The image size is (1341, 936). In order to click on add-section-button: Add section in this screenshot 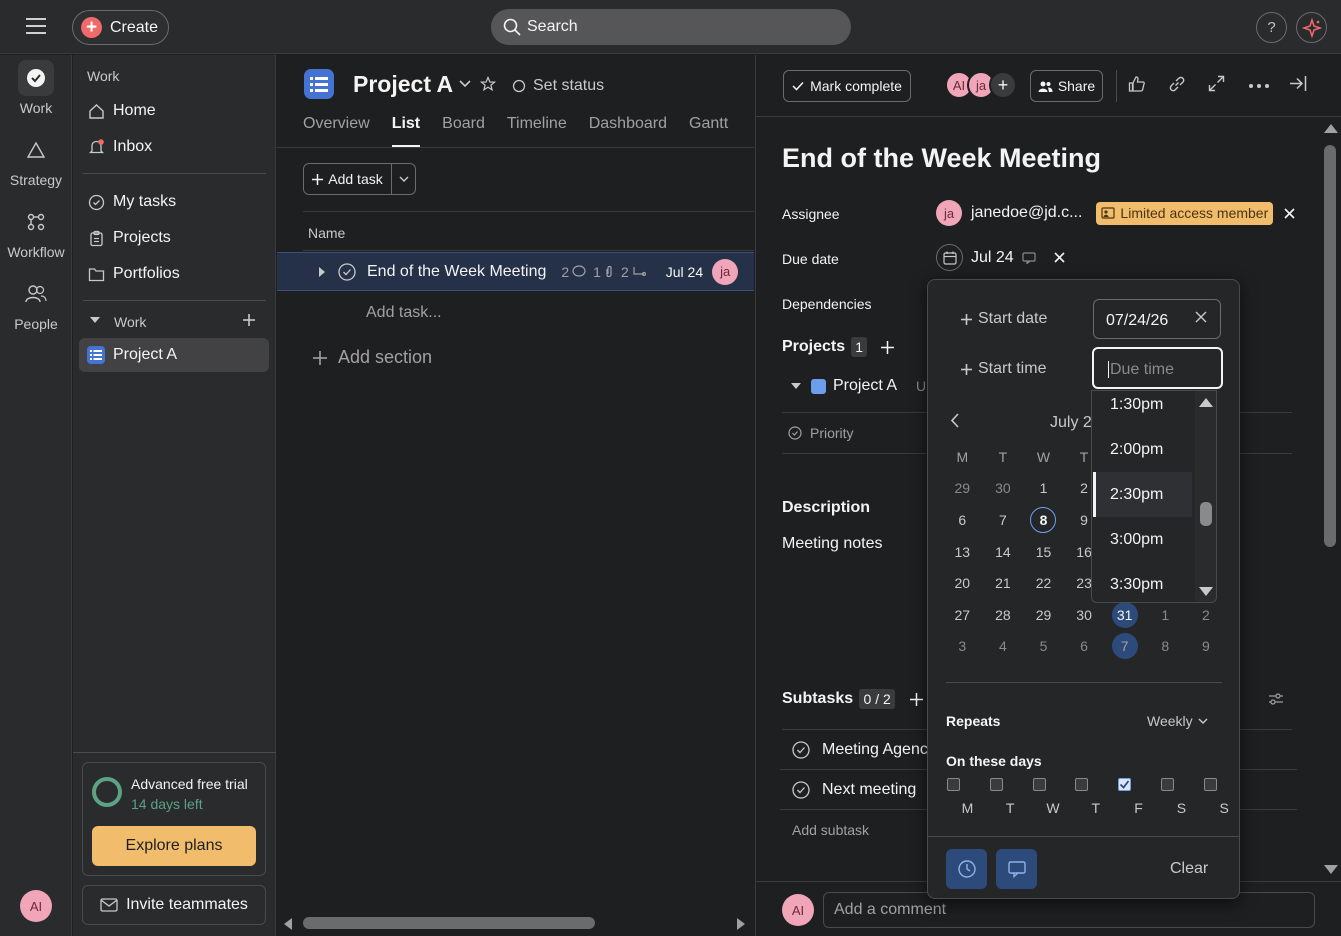, I will do `click(372, 357)`.